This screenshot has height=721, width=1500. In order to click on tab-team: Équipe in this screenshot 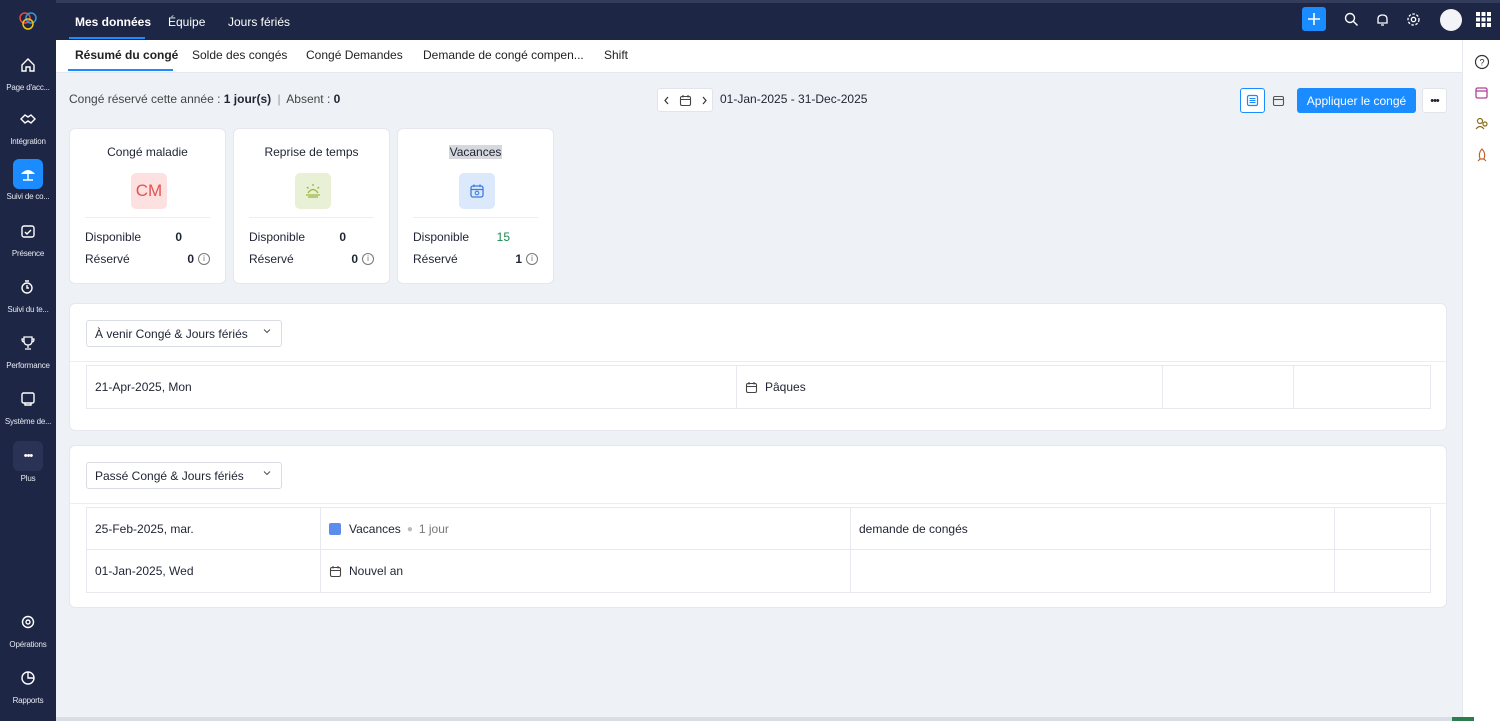, I will do `click(186, 21)`.